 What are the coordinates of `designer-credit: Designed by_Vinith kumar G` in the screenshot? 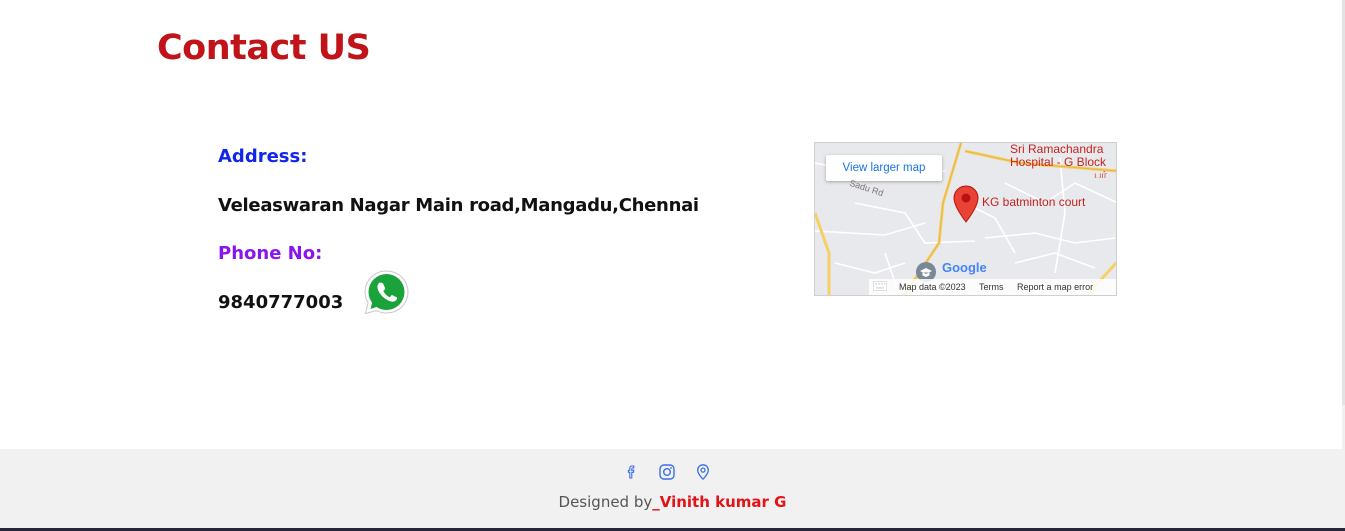 It's located at (672, 502).